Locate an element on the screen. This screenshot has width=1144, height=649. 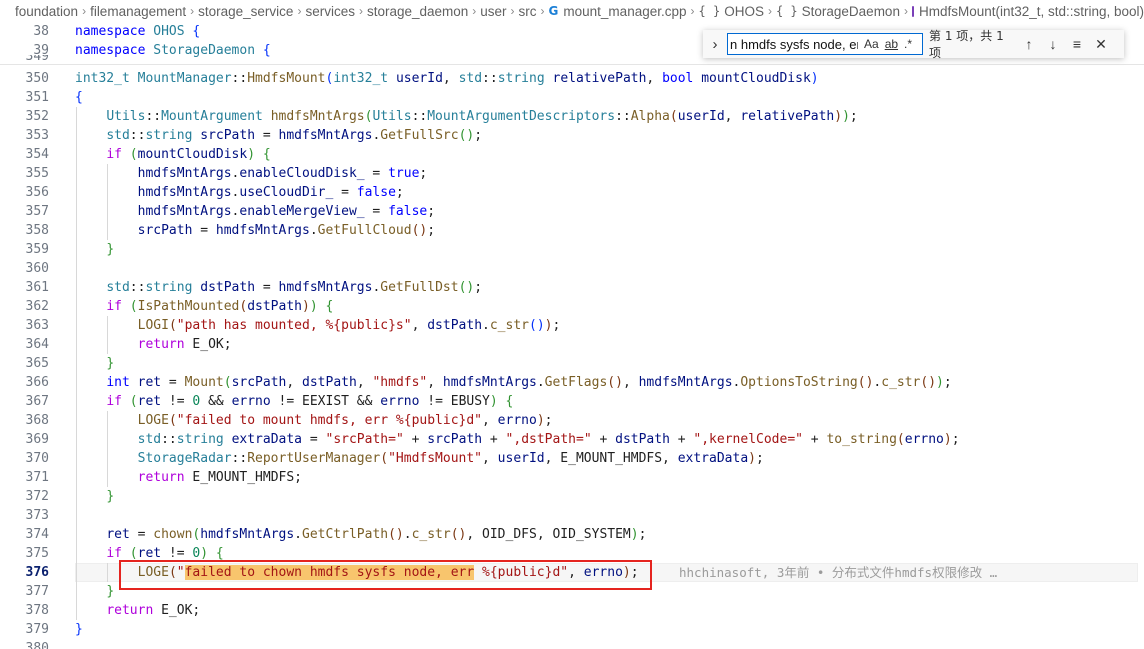
line-number: 350 is located at coordinates (37, 78).